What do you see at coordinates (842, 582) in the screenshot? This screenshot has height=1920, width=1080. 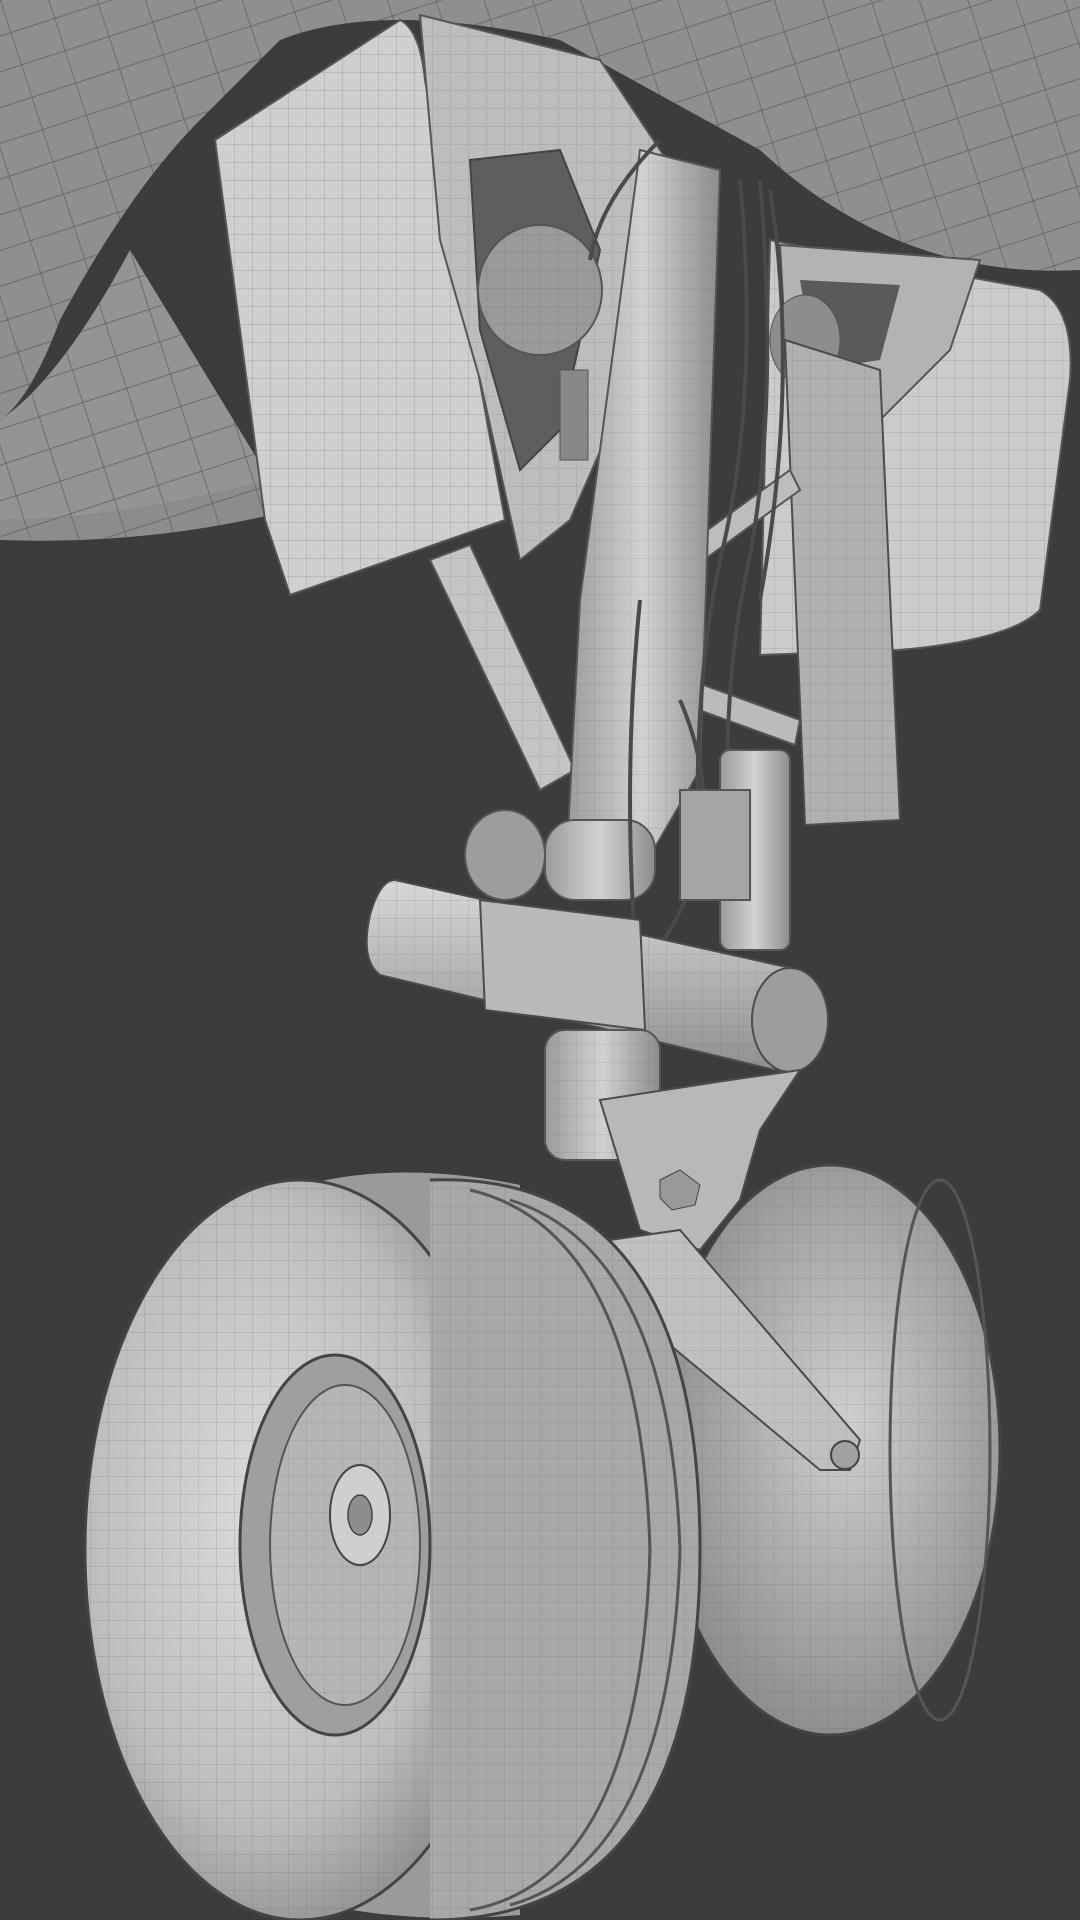 I see `side-panel` at bounding box center [842, 582].